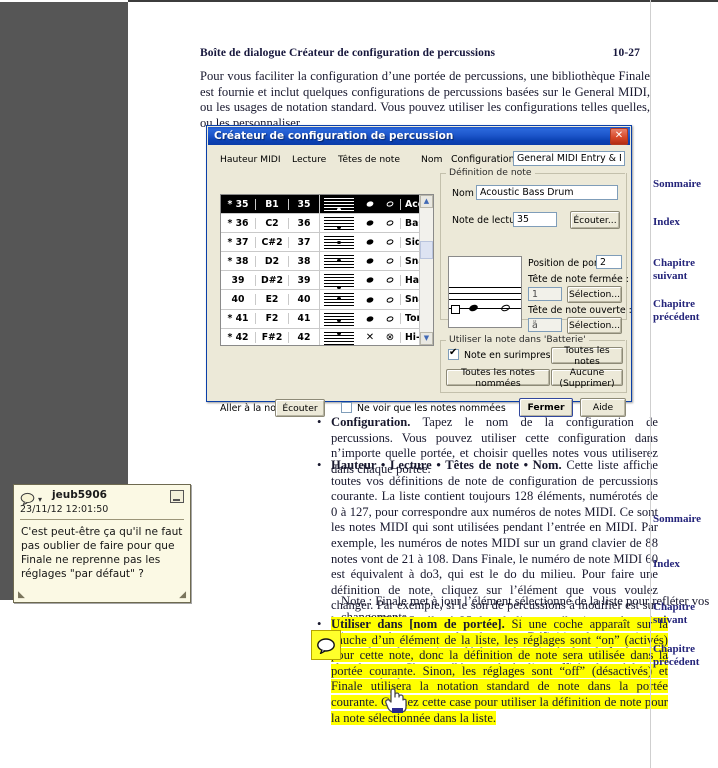  Describe the element at coordinates (390, 337) in the screenshot. I see `open-notehead-icon: ⊗` at that location.